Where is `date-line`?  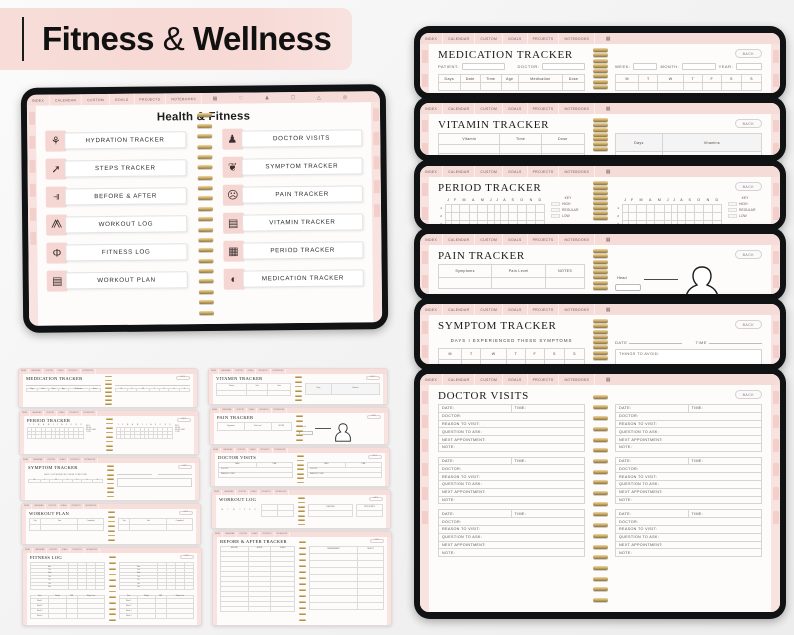
date-line is located at coordinates (134, 473).